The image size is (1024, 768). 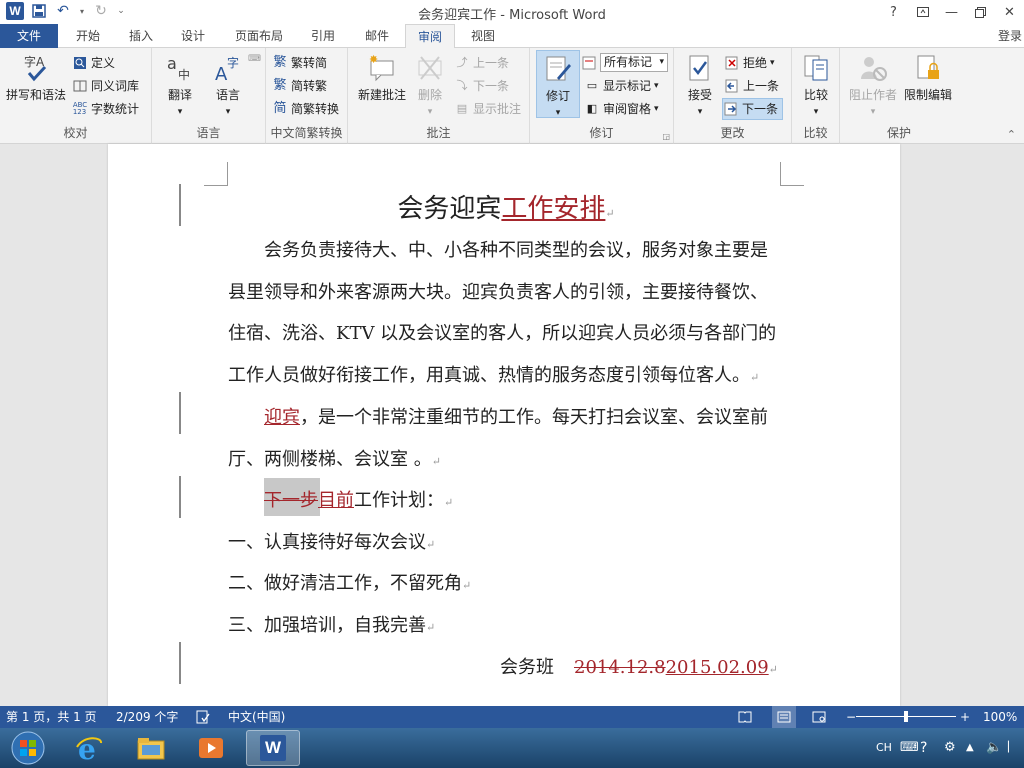 I want to click on paragraph-1-line-3: 住宿、洗浴、KTV 以及会议室的客人，所以迎宾人员必须与各部门的, so click(x=506, y=332).